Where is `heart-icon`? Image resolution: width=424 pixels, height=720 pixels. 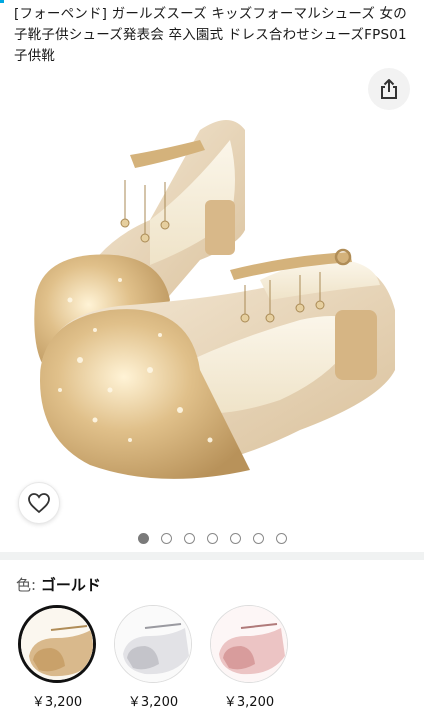
heart-icon is located at coordinates (39, 503).